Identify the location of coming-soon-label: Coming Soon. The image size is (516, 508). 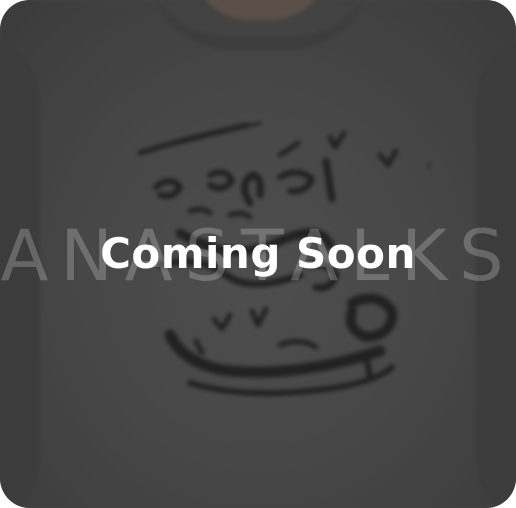
(258, 253).